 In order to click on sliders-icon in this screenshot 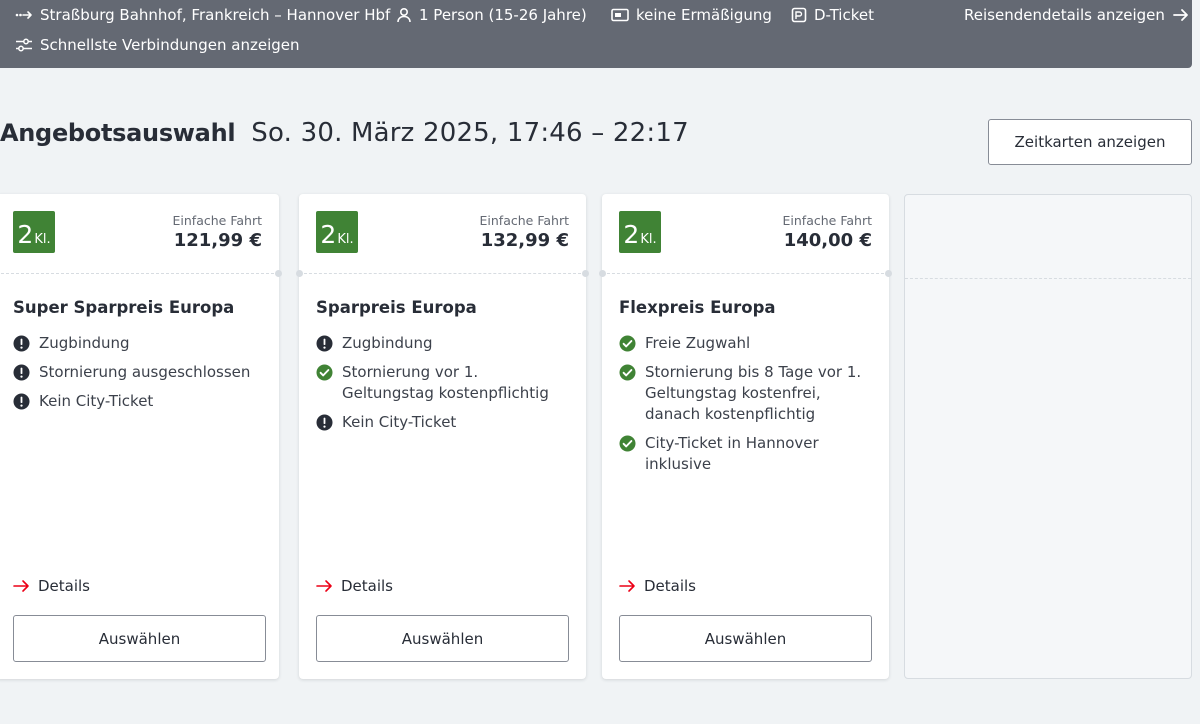, I will do `click(24, 45)`.